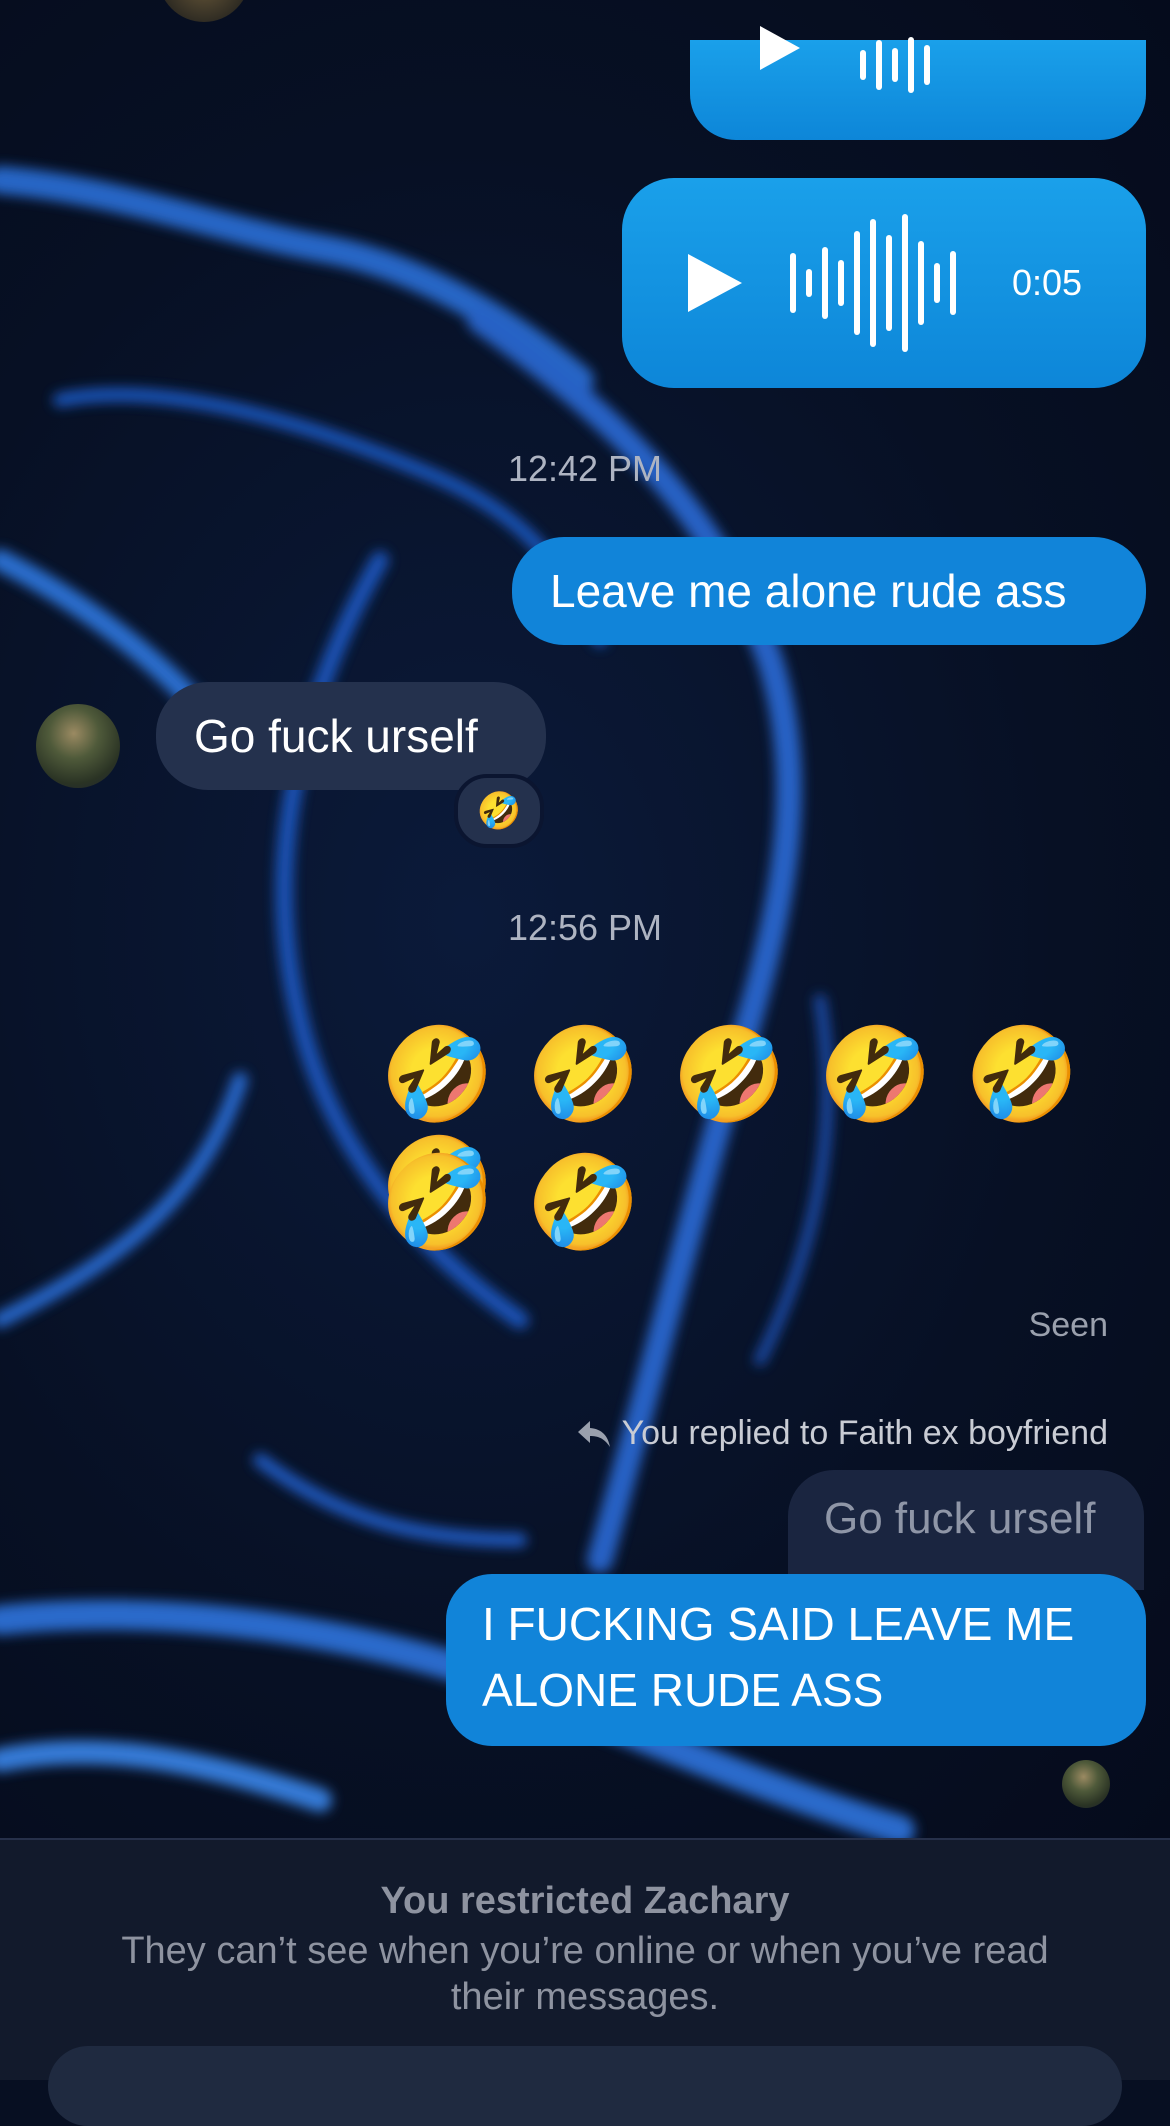  What do you see at coordinates (499, 811) in the screenshot?
I see `reaction-badge: 🤣` at bounding box center [499, 811].